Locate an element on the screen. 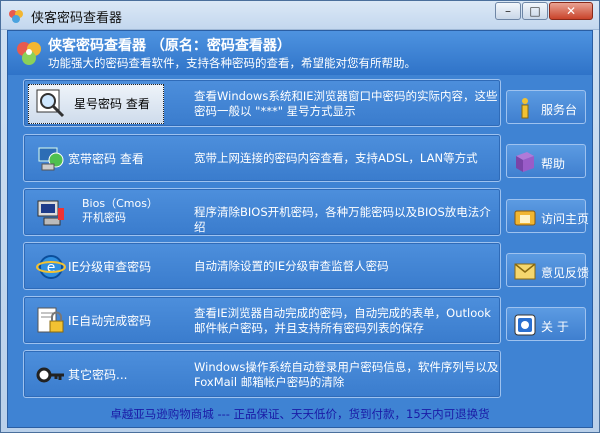  item-desc: 程序清除BIOS开机密码，各种万能密码以及BIOS放电法介绍 is located at coordinates (342, 219).